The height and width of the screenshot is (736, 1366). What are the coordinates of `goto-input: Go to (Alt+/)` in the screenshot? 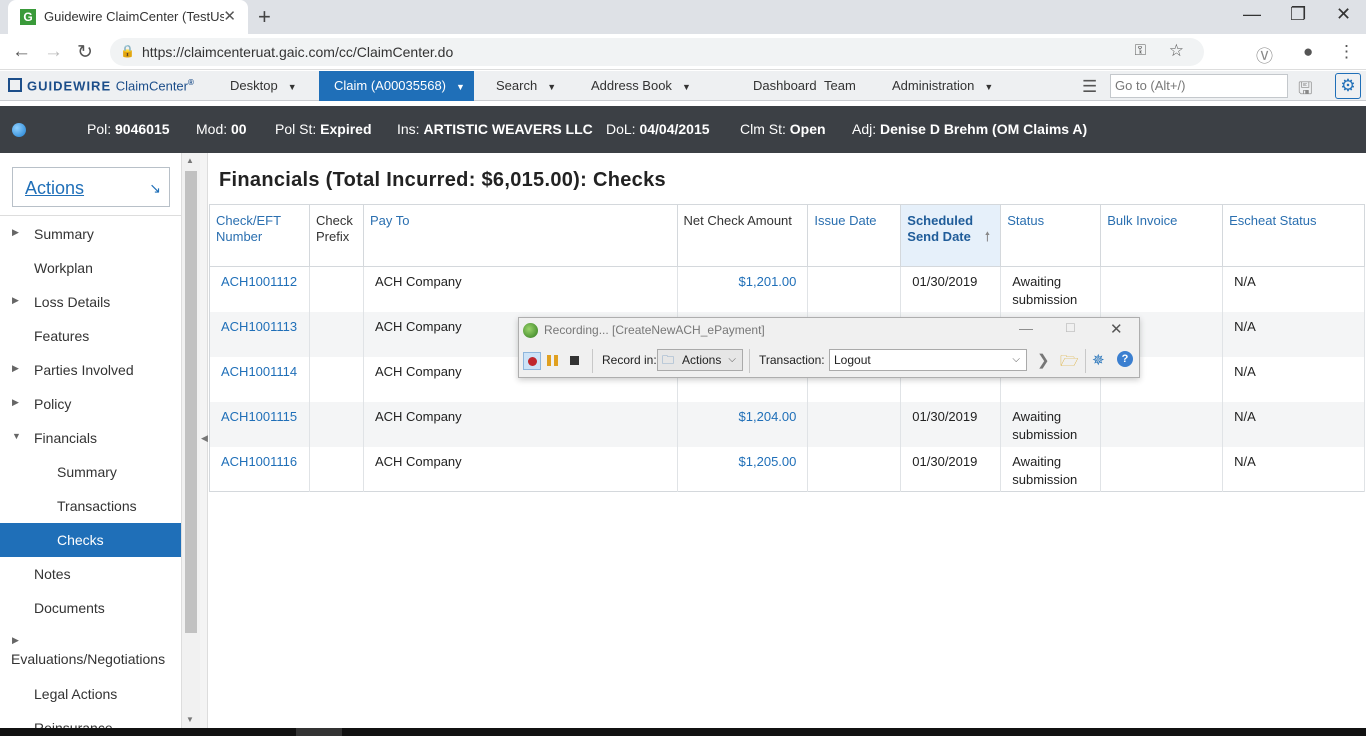 It's located at (1199, 86).